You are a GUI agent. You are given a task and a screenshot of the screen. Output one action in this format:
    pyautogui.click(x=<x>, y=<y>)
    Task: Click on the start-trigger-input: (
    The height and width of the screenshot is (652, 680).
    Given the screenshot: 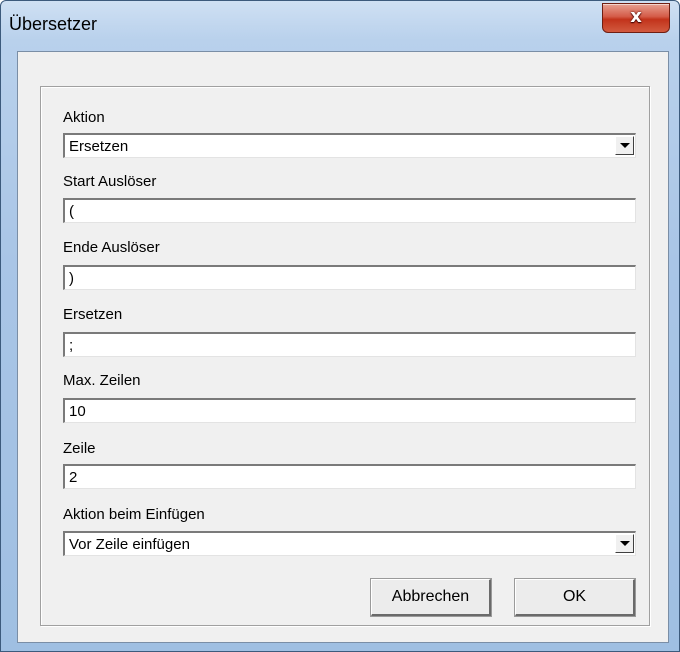 What is the action you would take?
    pyautogui.click(x=349, y=210)
    